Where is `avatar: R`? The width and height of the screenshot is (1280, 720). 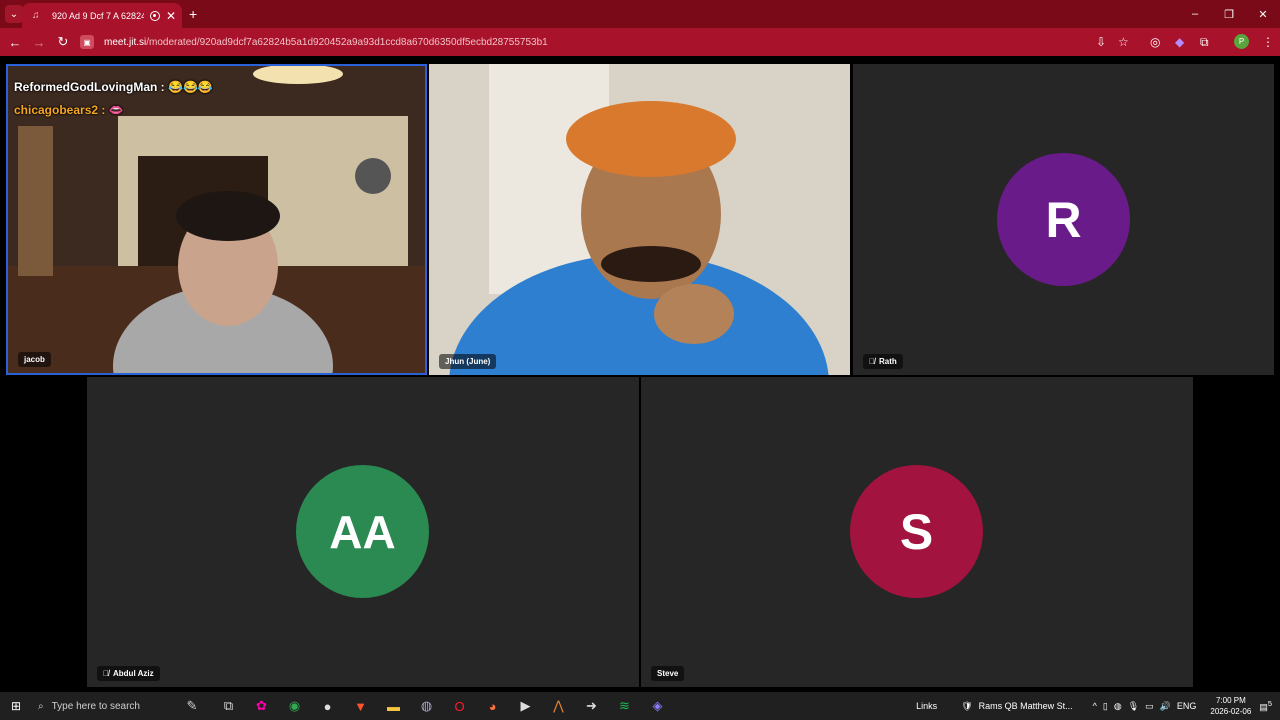
avatar: R is located at coordinates (1063, 219).